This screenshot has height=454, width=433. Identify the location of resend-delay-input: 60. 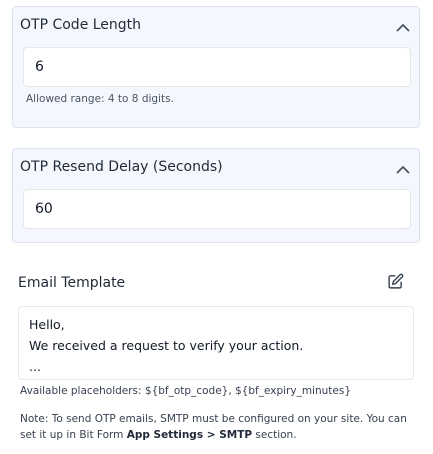
(217, 209).